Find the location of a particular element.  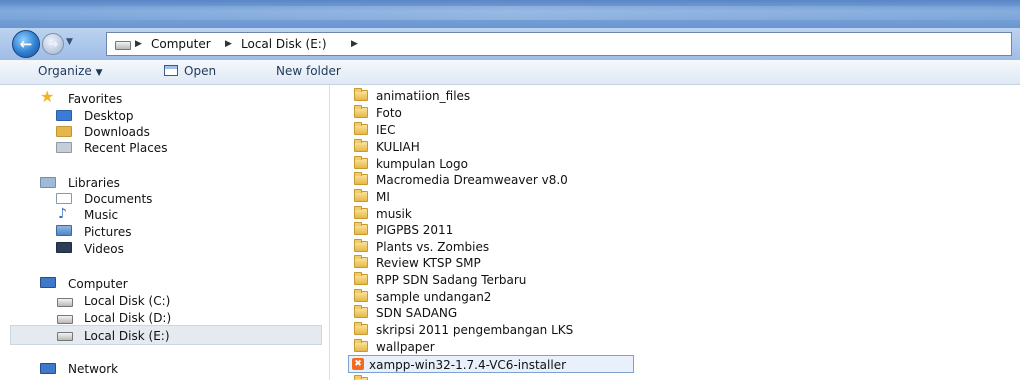

drive-c-icon is located at coordinates (65, 302).